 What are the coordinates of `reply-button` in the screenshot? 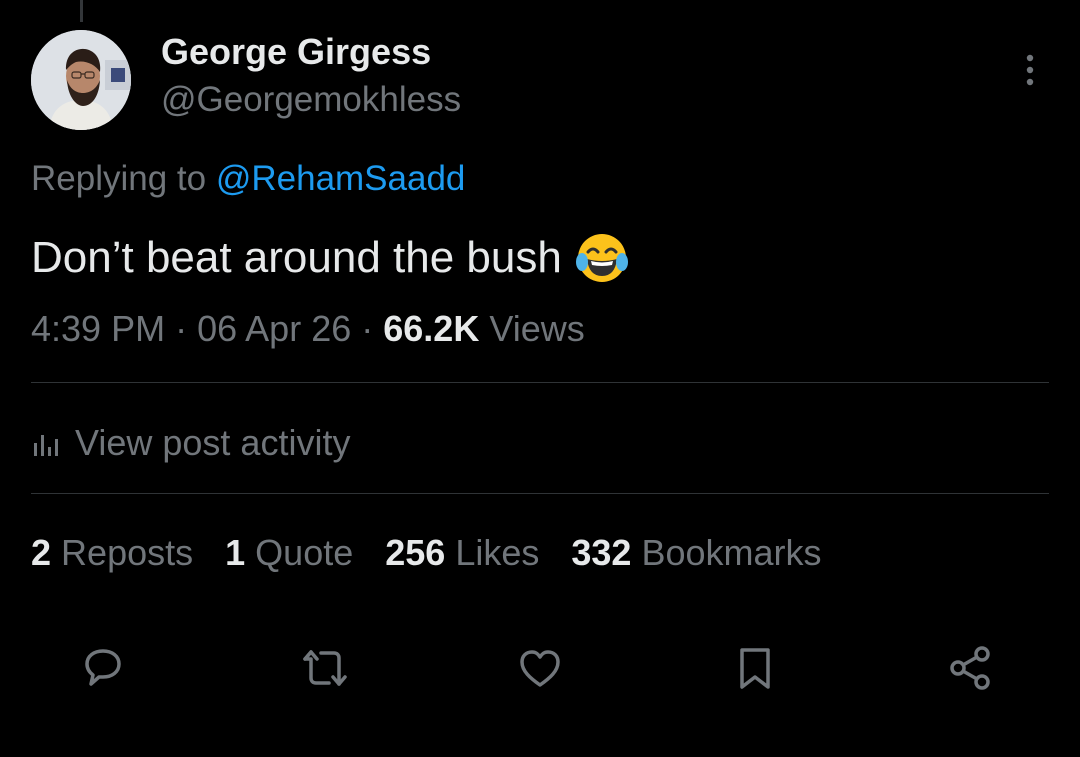 It's located at (103, 668).